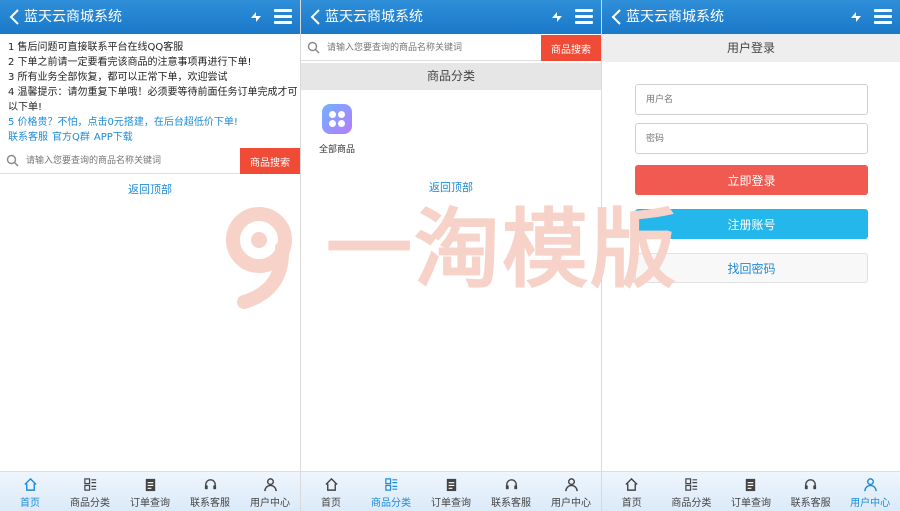 The width and height of the screenshot is (900, 511). What do you see at coordinates (153, 122) in the screenshot?
I see `notice-line-free-build: 5 价格贵？不怕，点击0元搭建，在后台超低价下单!` at bounding box center [153, 122].